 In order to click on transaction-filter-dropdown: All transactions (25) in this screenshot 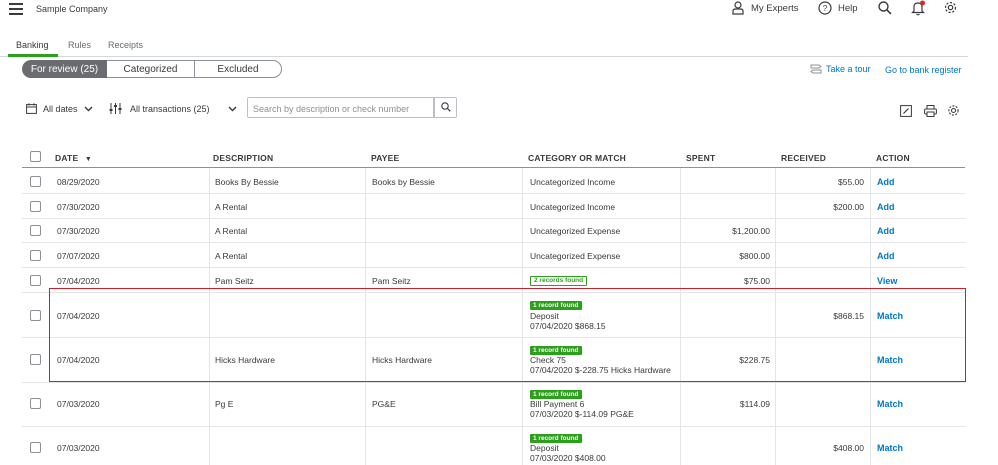, I will do `click(173, 108)`.